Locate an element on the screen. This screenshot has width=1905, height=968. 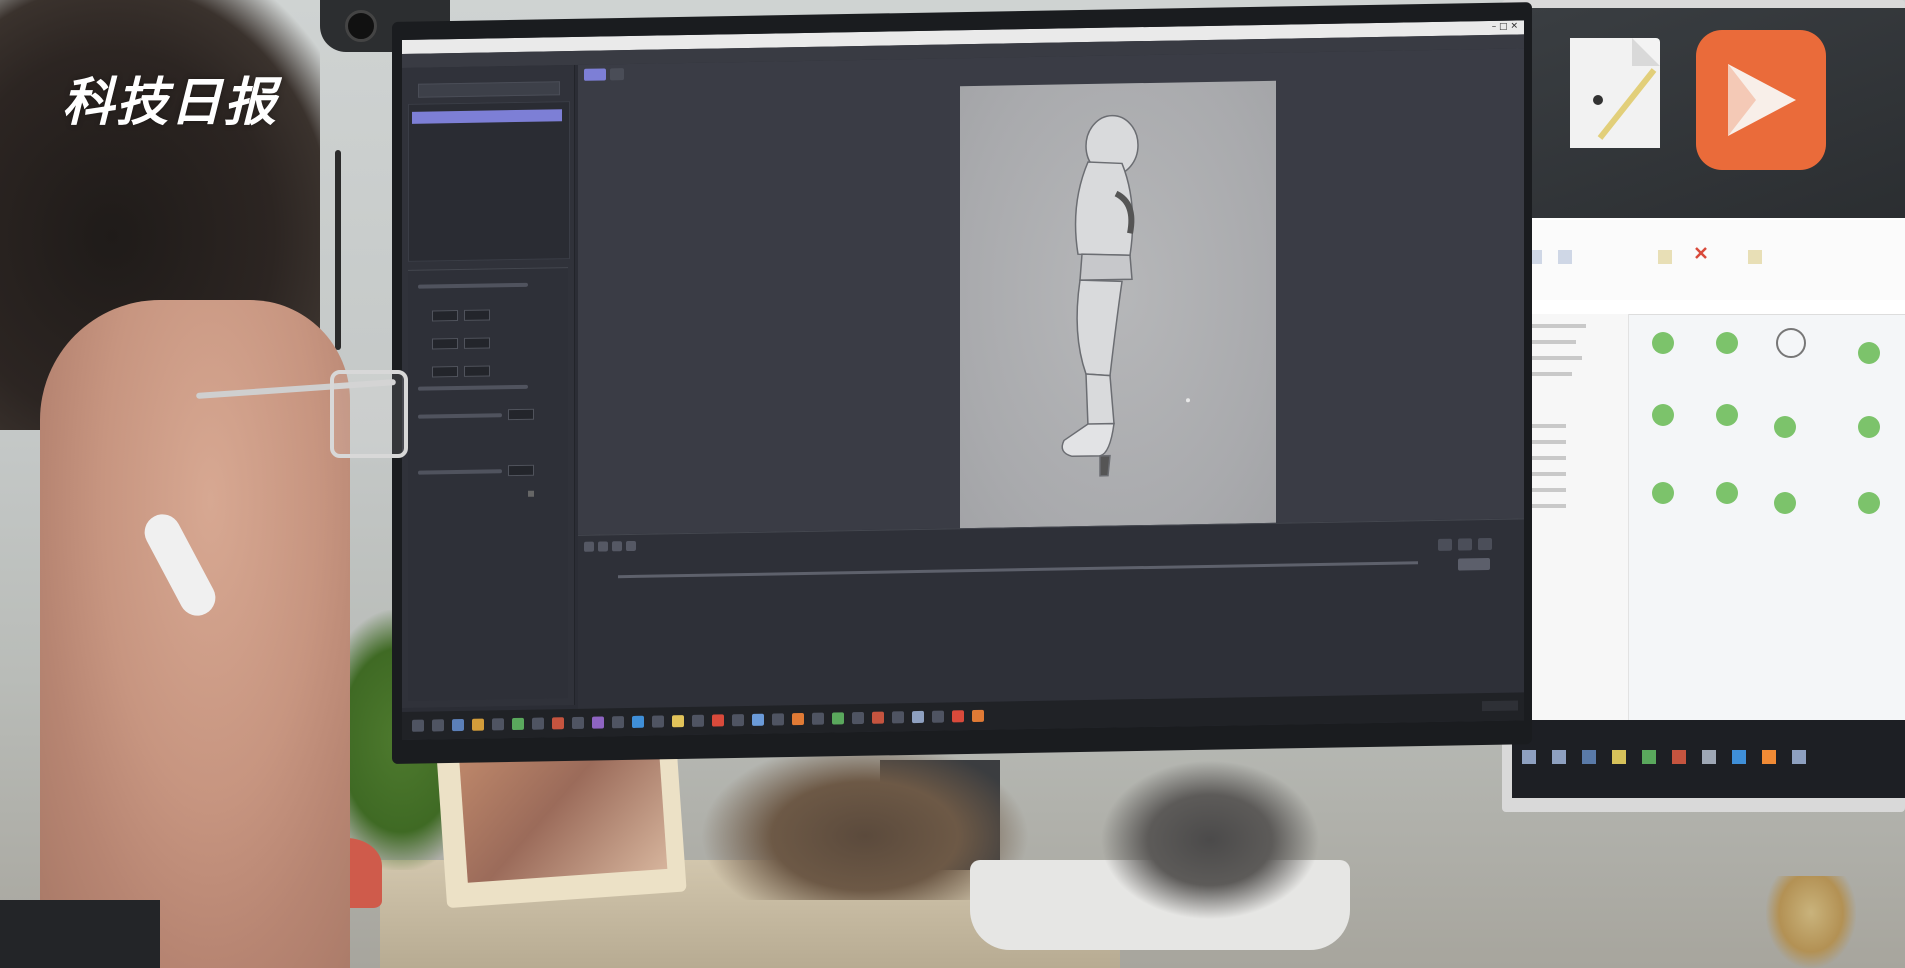
minimize-icon: – is located at coordinates (1494, 27).